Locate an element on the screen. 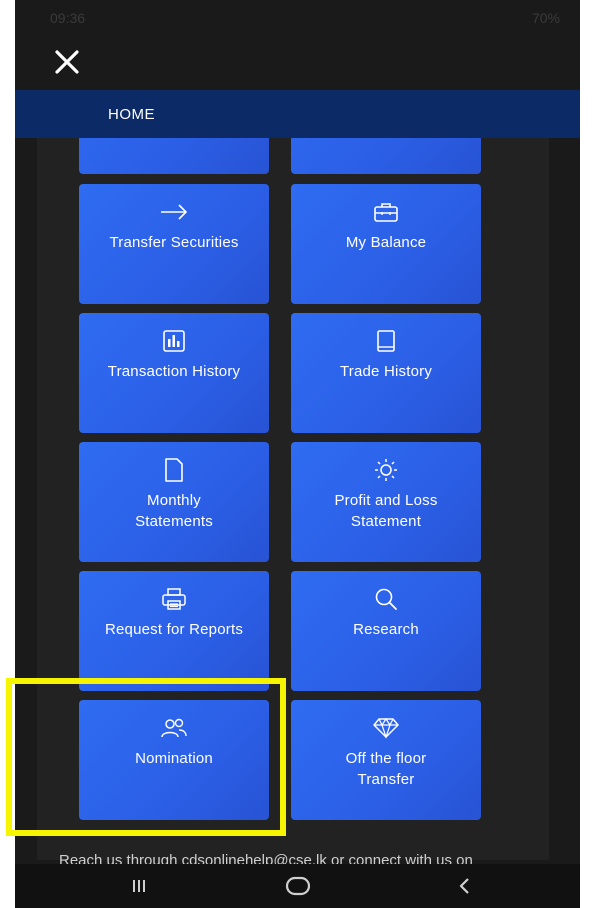  close-button is located at coordinates (67, 62).